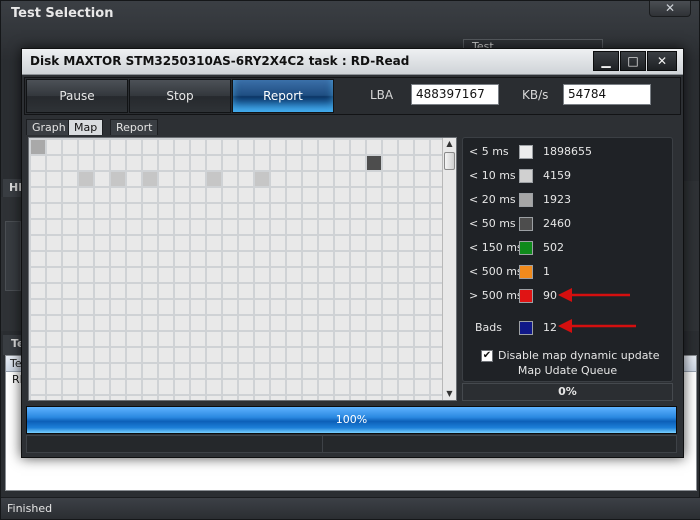 The width and height of the screenshot is (700, 520). I want to click on scroll-thumb, so click(449, 161).